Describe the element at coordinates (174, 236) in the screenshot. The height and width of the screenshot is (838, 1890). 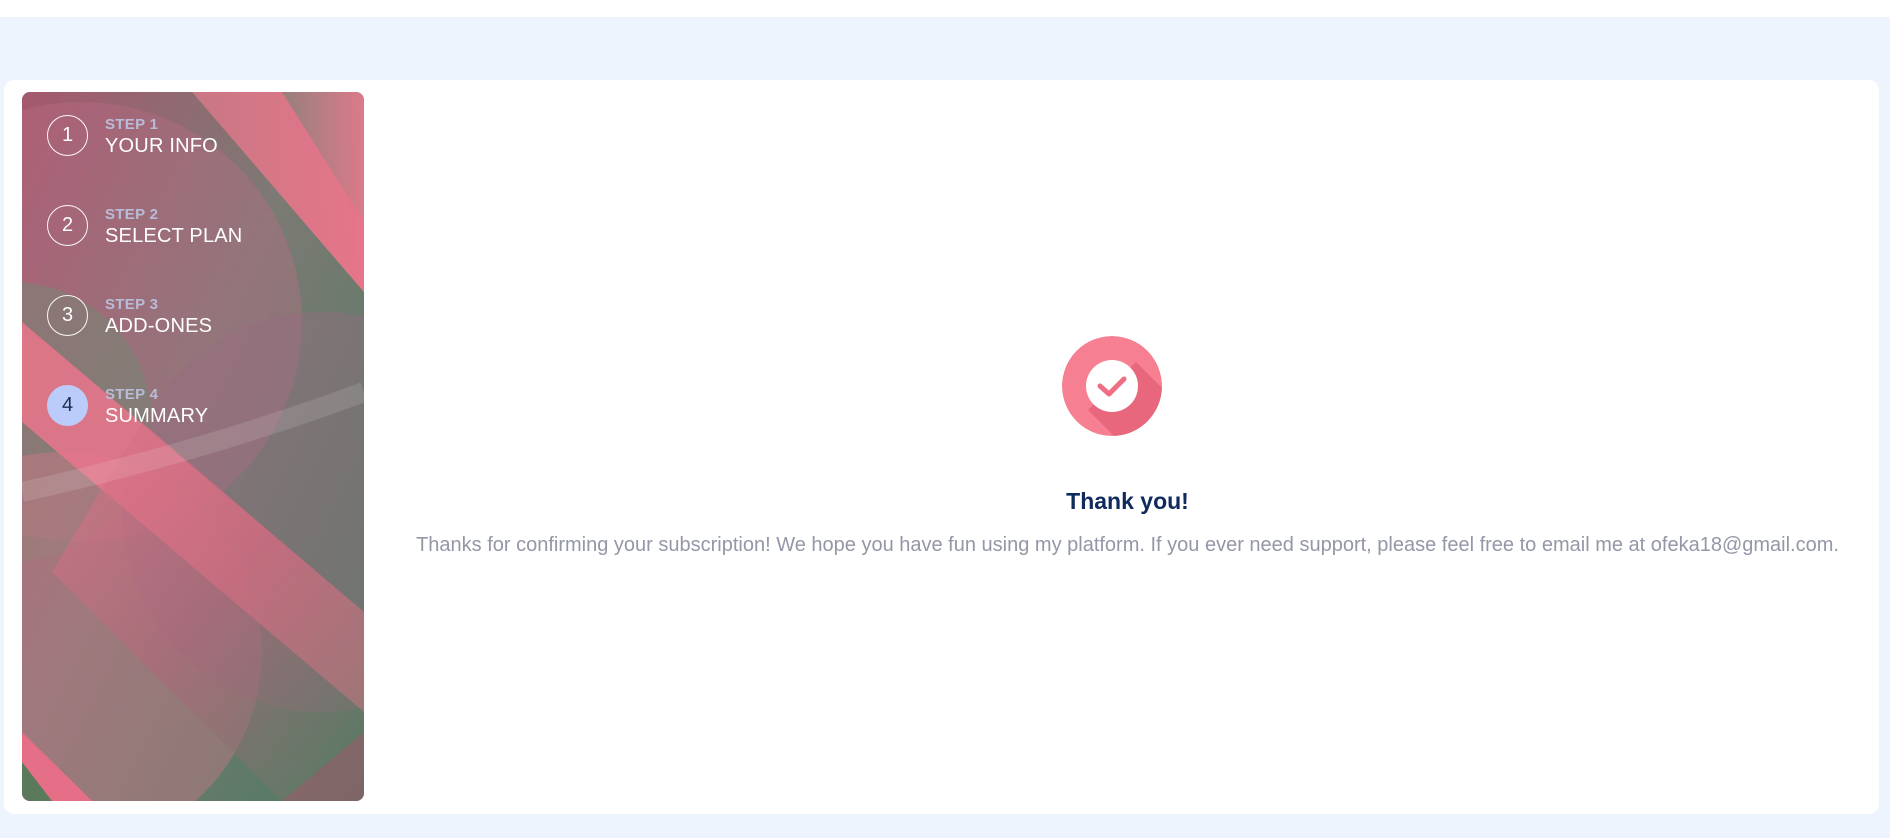
I see `step-title: SELECT PLAN` at that location.